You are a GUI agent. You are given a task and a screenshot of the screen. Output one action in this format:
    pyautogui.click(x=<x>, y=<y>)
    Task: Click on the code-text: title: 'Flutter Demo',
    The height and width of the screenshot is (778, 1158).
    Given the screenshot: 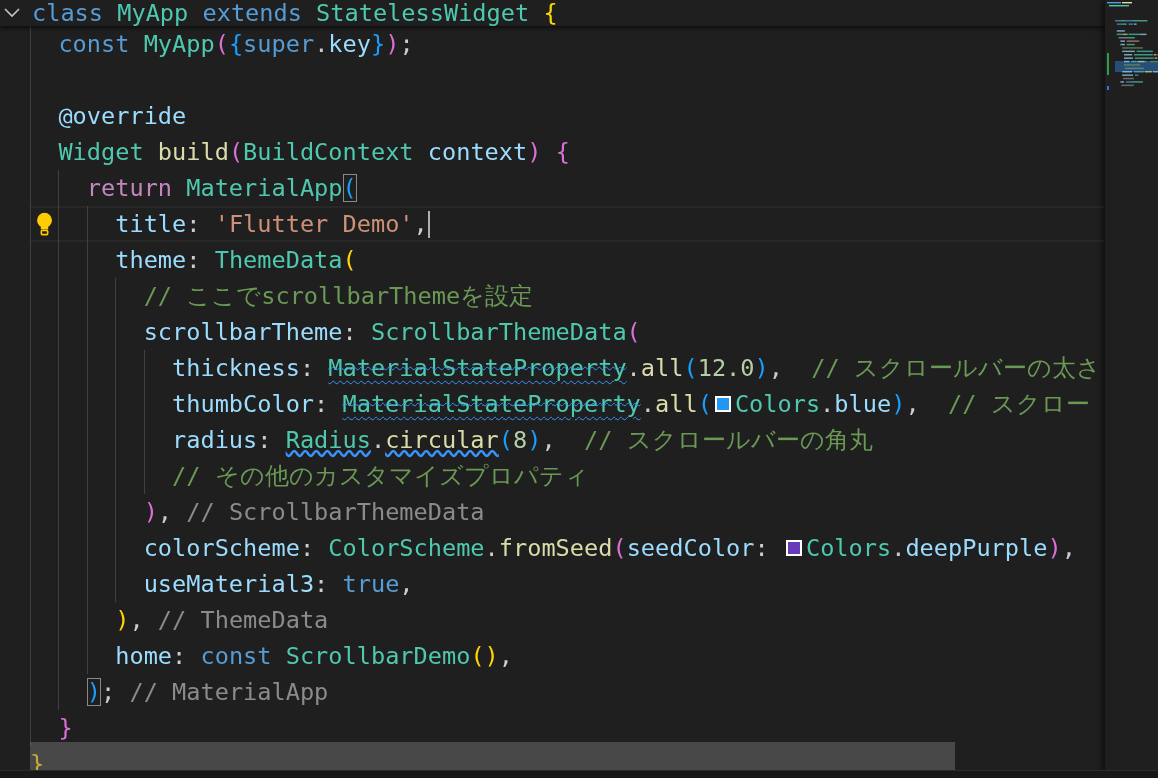 What is the action you would take?
    pyautogui.click(x=271, y=224)
    